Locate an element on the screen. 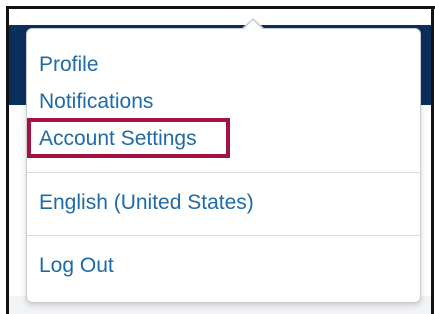 The height and width of the screenshot is (314, 435). menu-pointer-arrow-fill is located at coordinates (253, 25).